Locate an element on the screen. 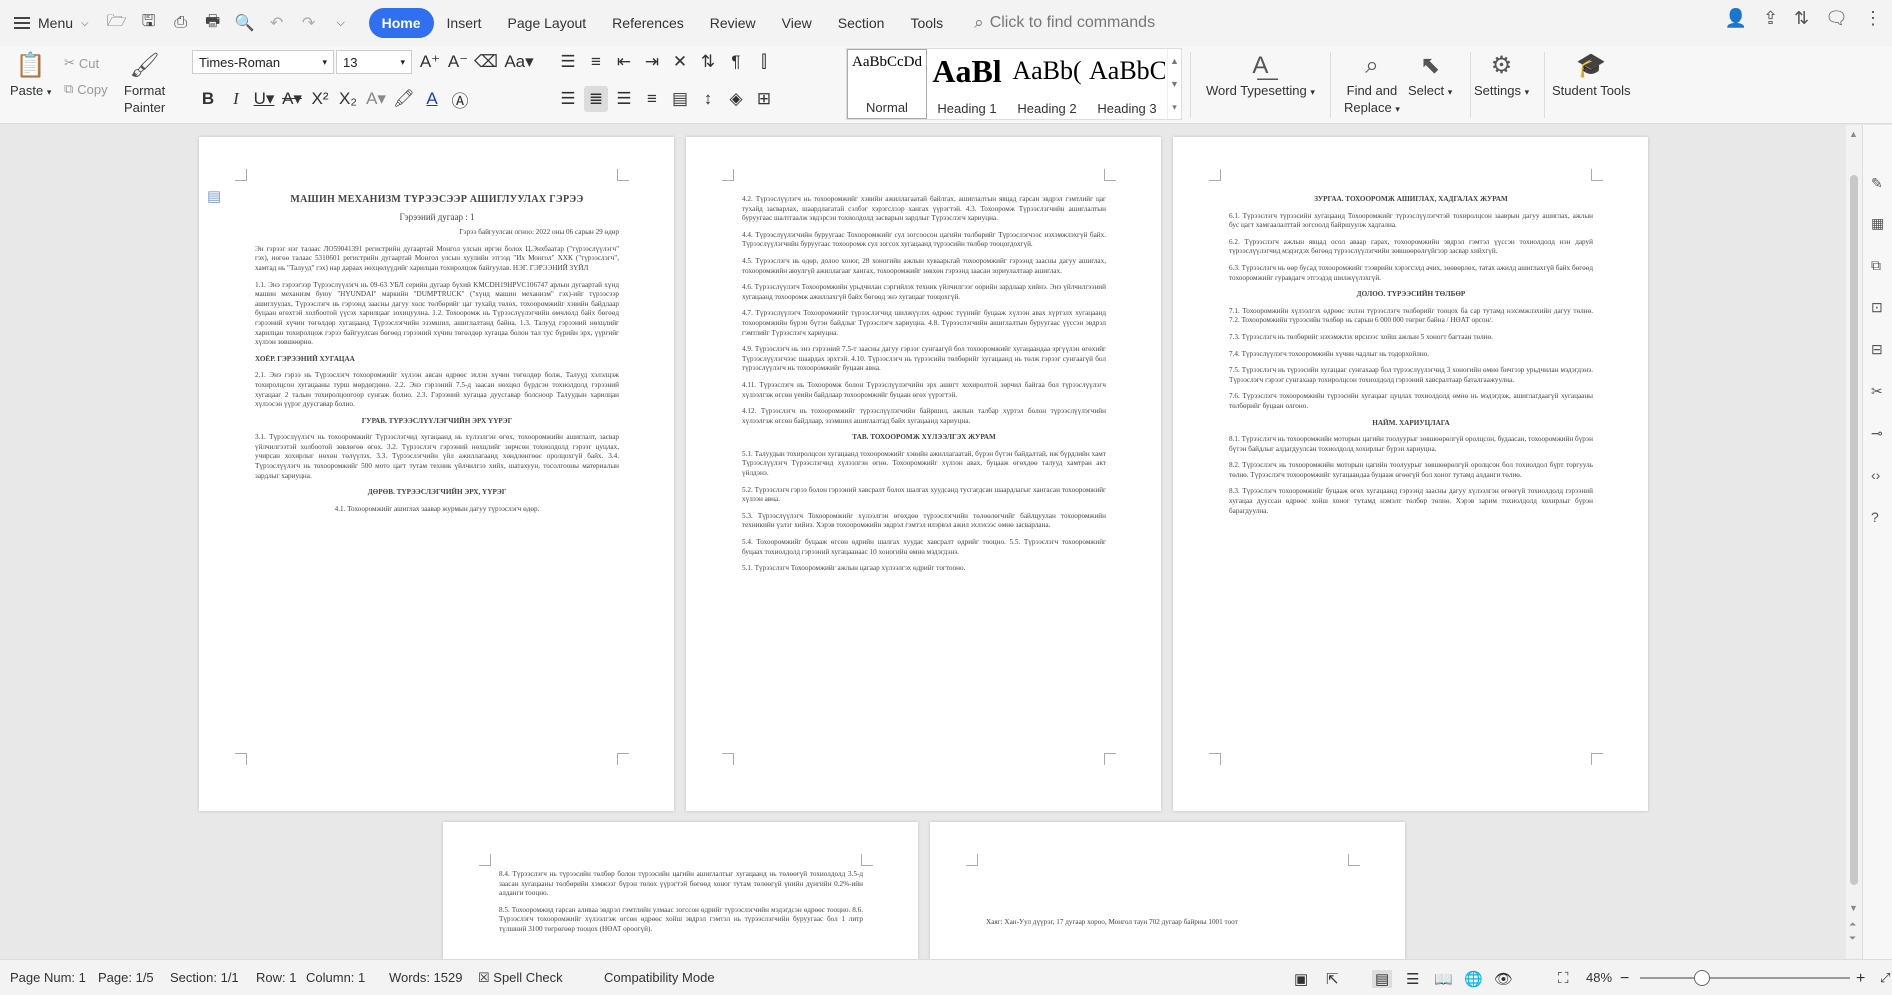 Image resolution: width=1892 pixels, height=995 pixels. find-replace-button: ⌕ Find and Replace ▾ is located at coordinates (1372, 82).